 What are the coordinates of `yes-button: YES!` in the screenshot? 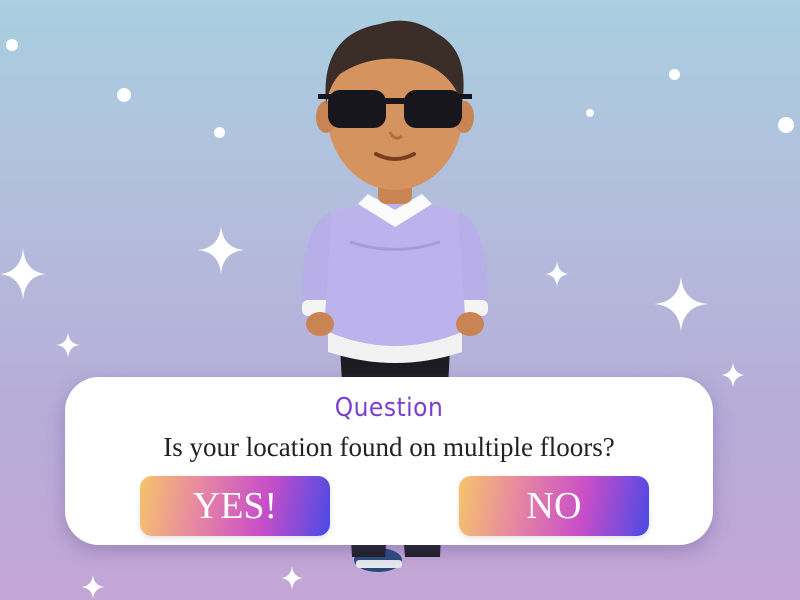 It's located at (235, 506).